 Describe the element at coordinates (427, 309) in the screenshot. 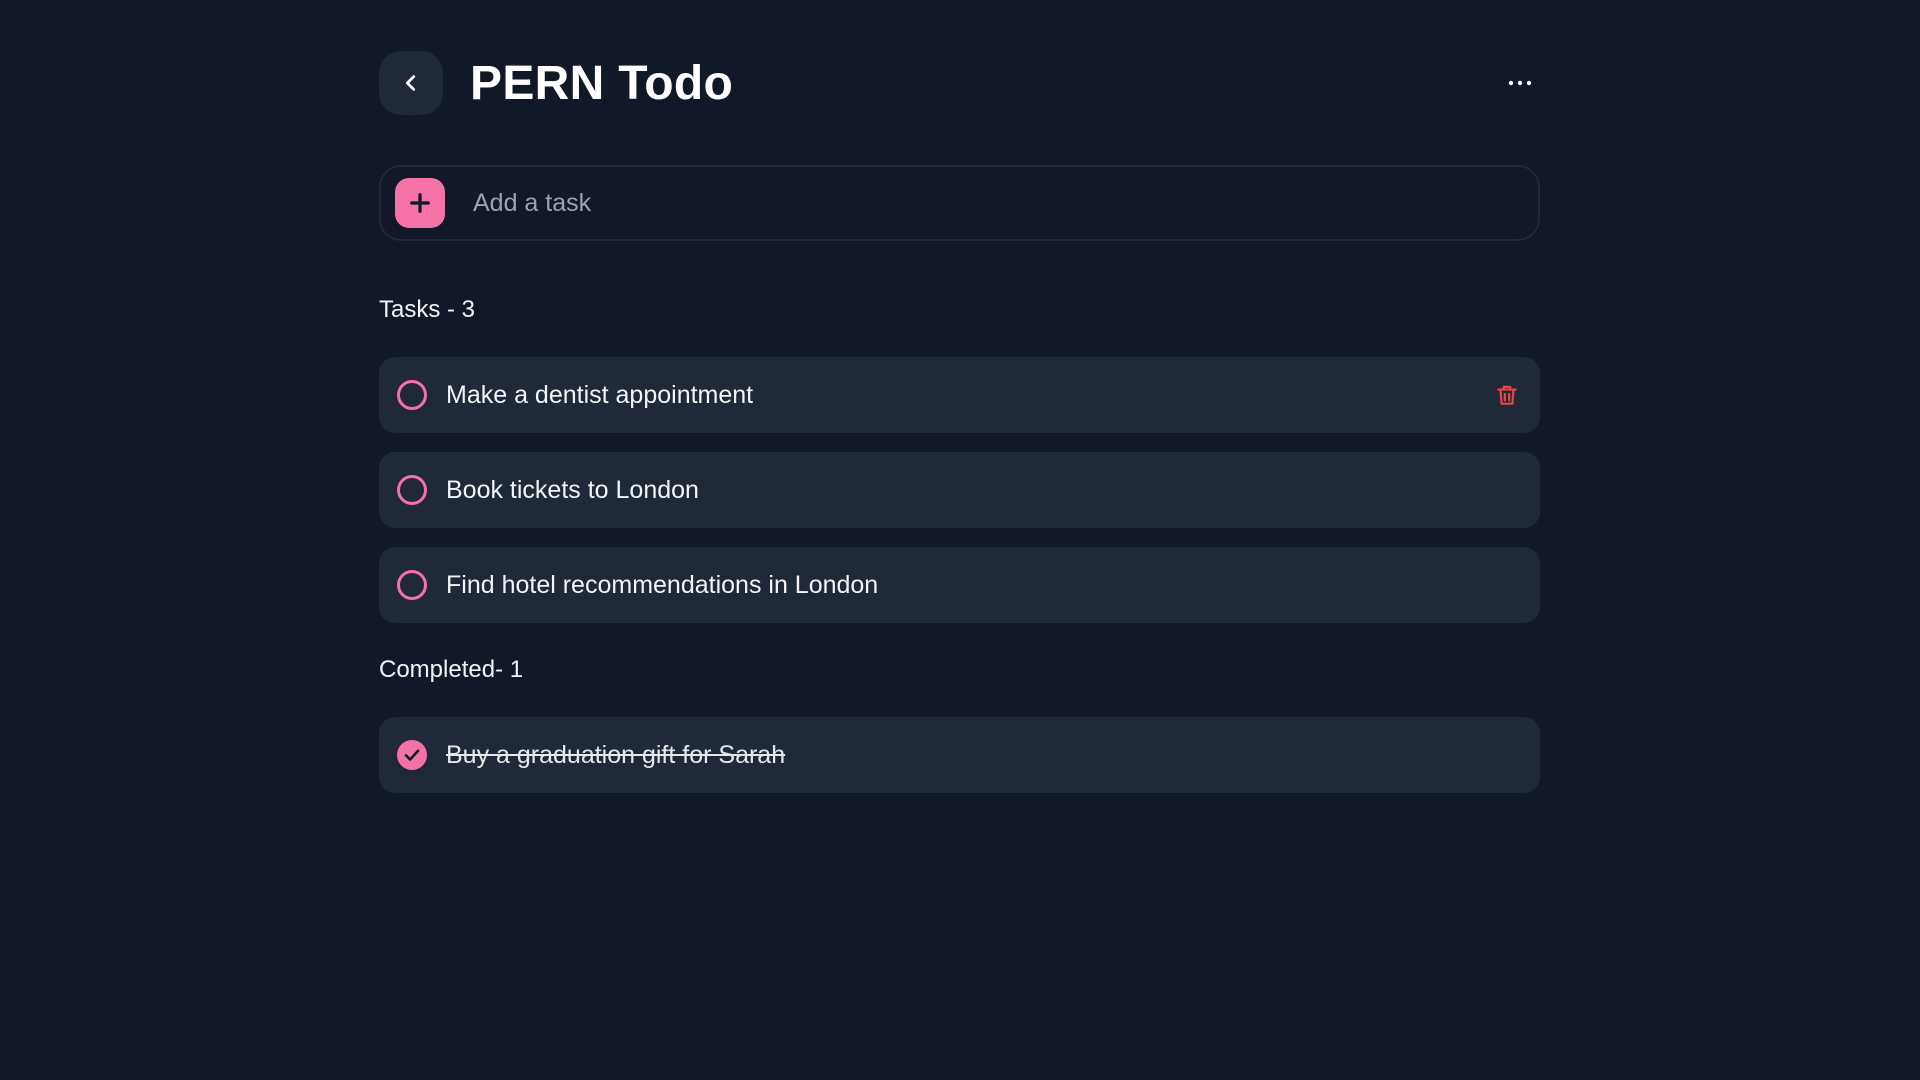

I see `tasks-section-title: Tasks - 3` at that location.